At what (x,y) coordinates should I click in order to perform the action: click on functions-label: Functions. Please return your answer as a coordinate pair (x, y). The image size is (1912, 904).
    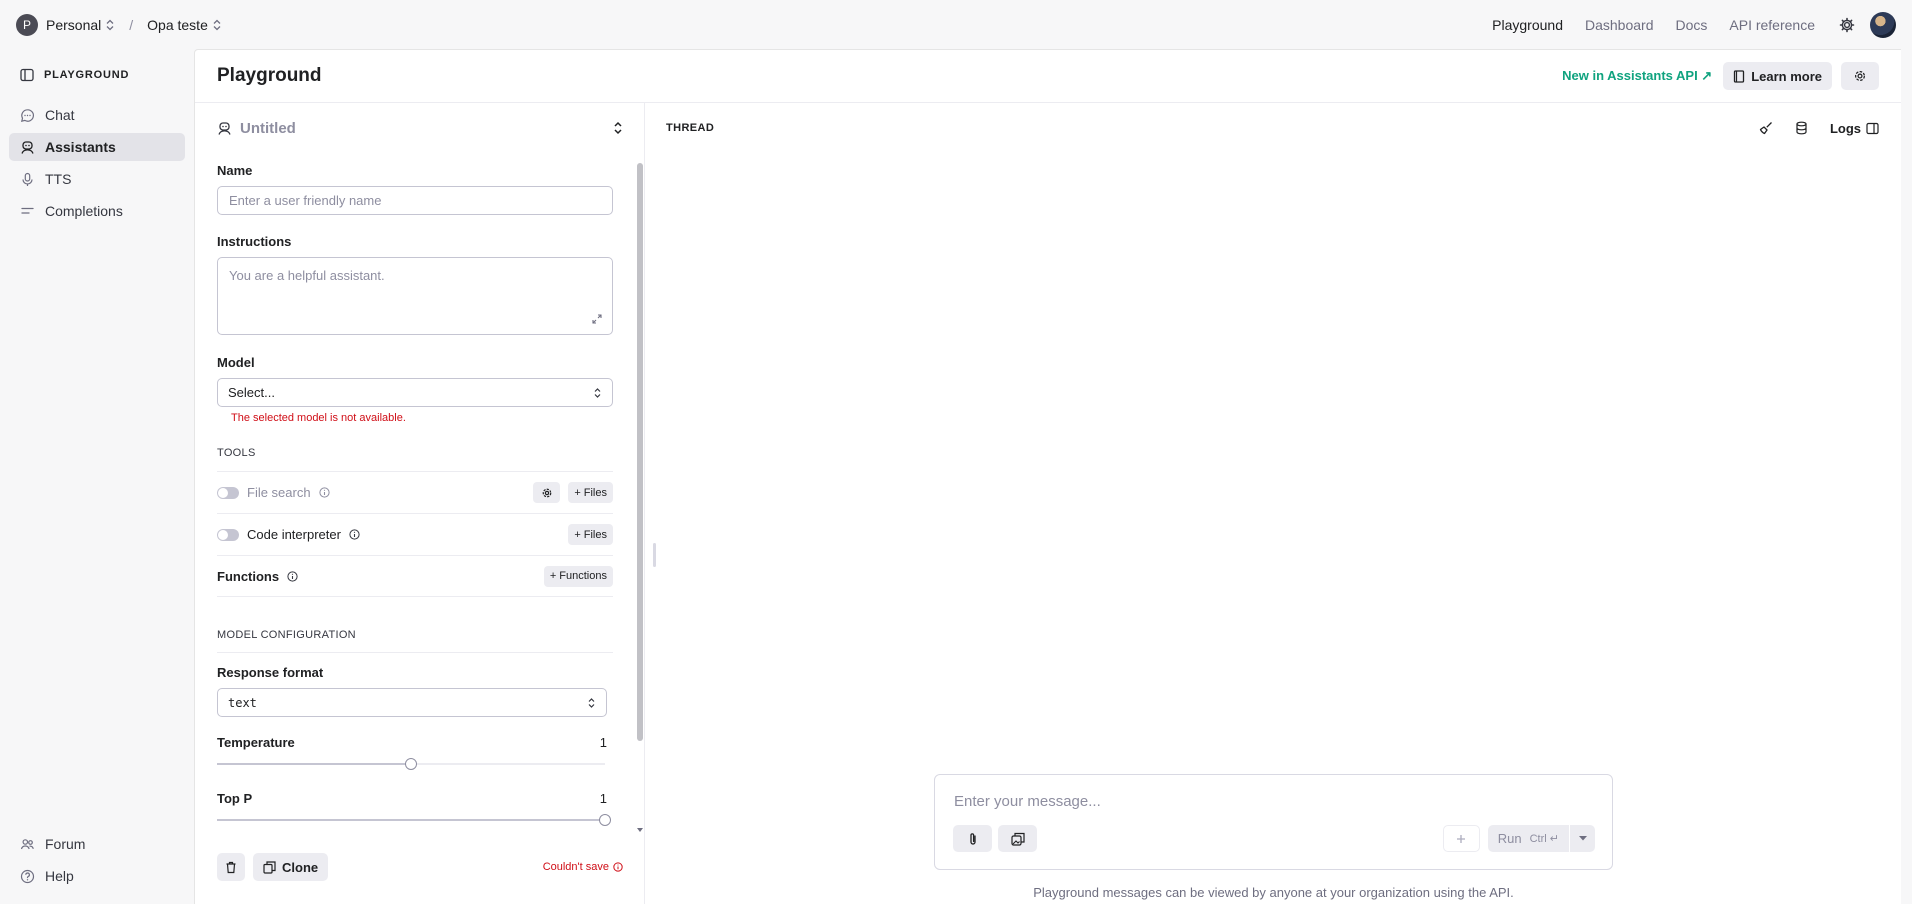
    Looking at the image, I should click on (248, 576).